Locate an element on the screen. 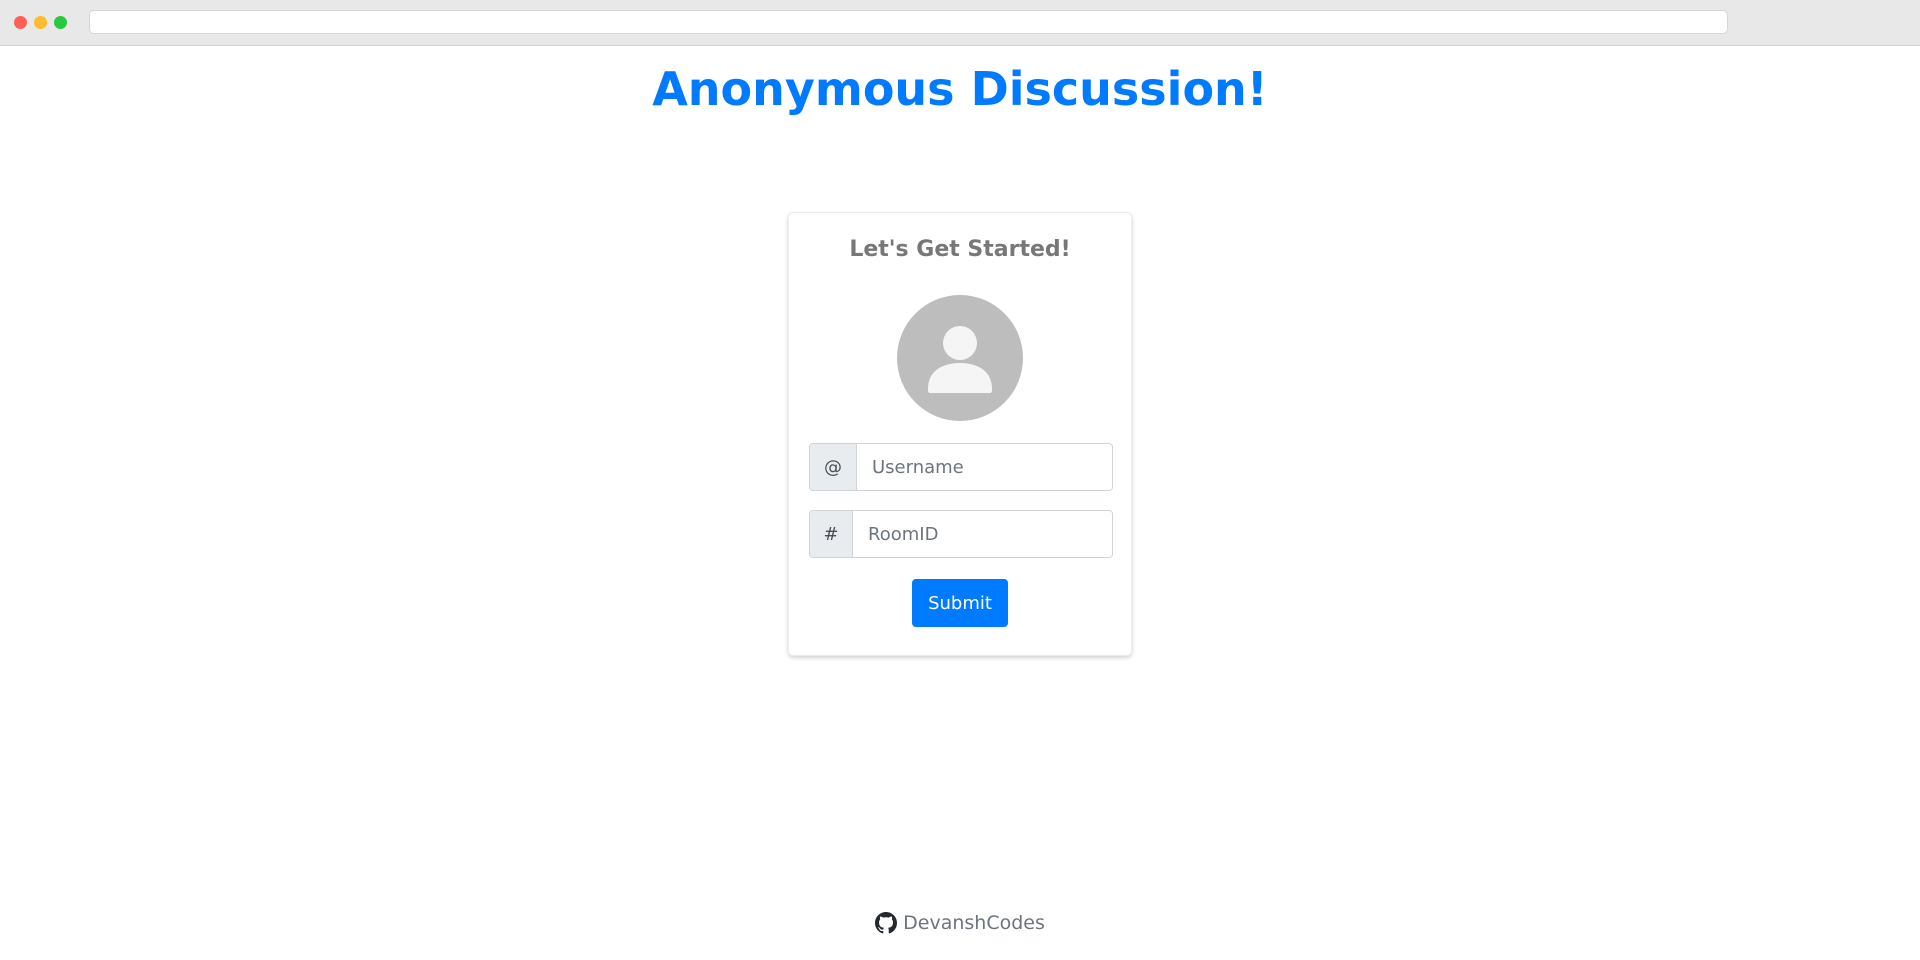 This screenshot has width=1920, height=960. window-minimize-button is located at coordinates (40, 22).